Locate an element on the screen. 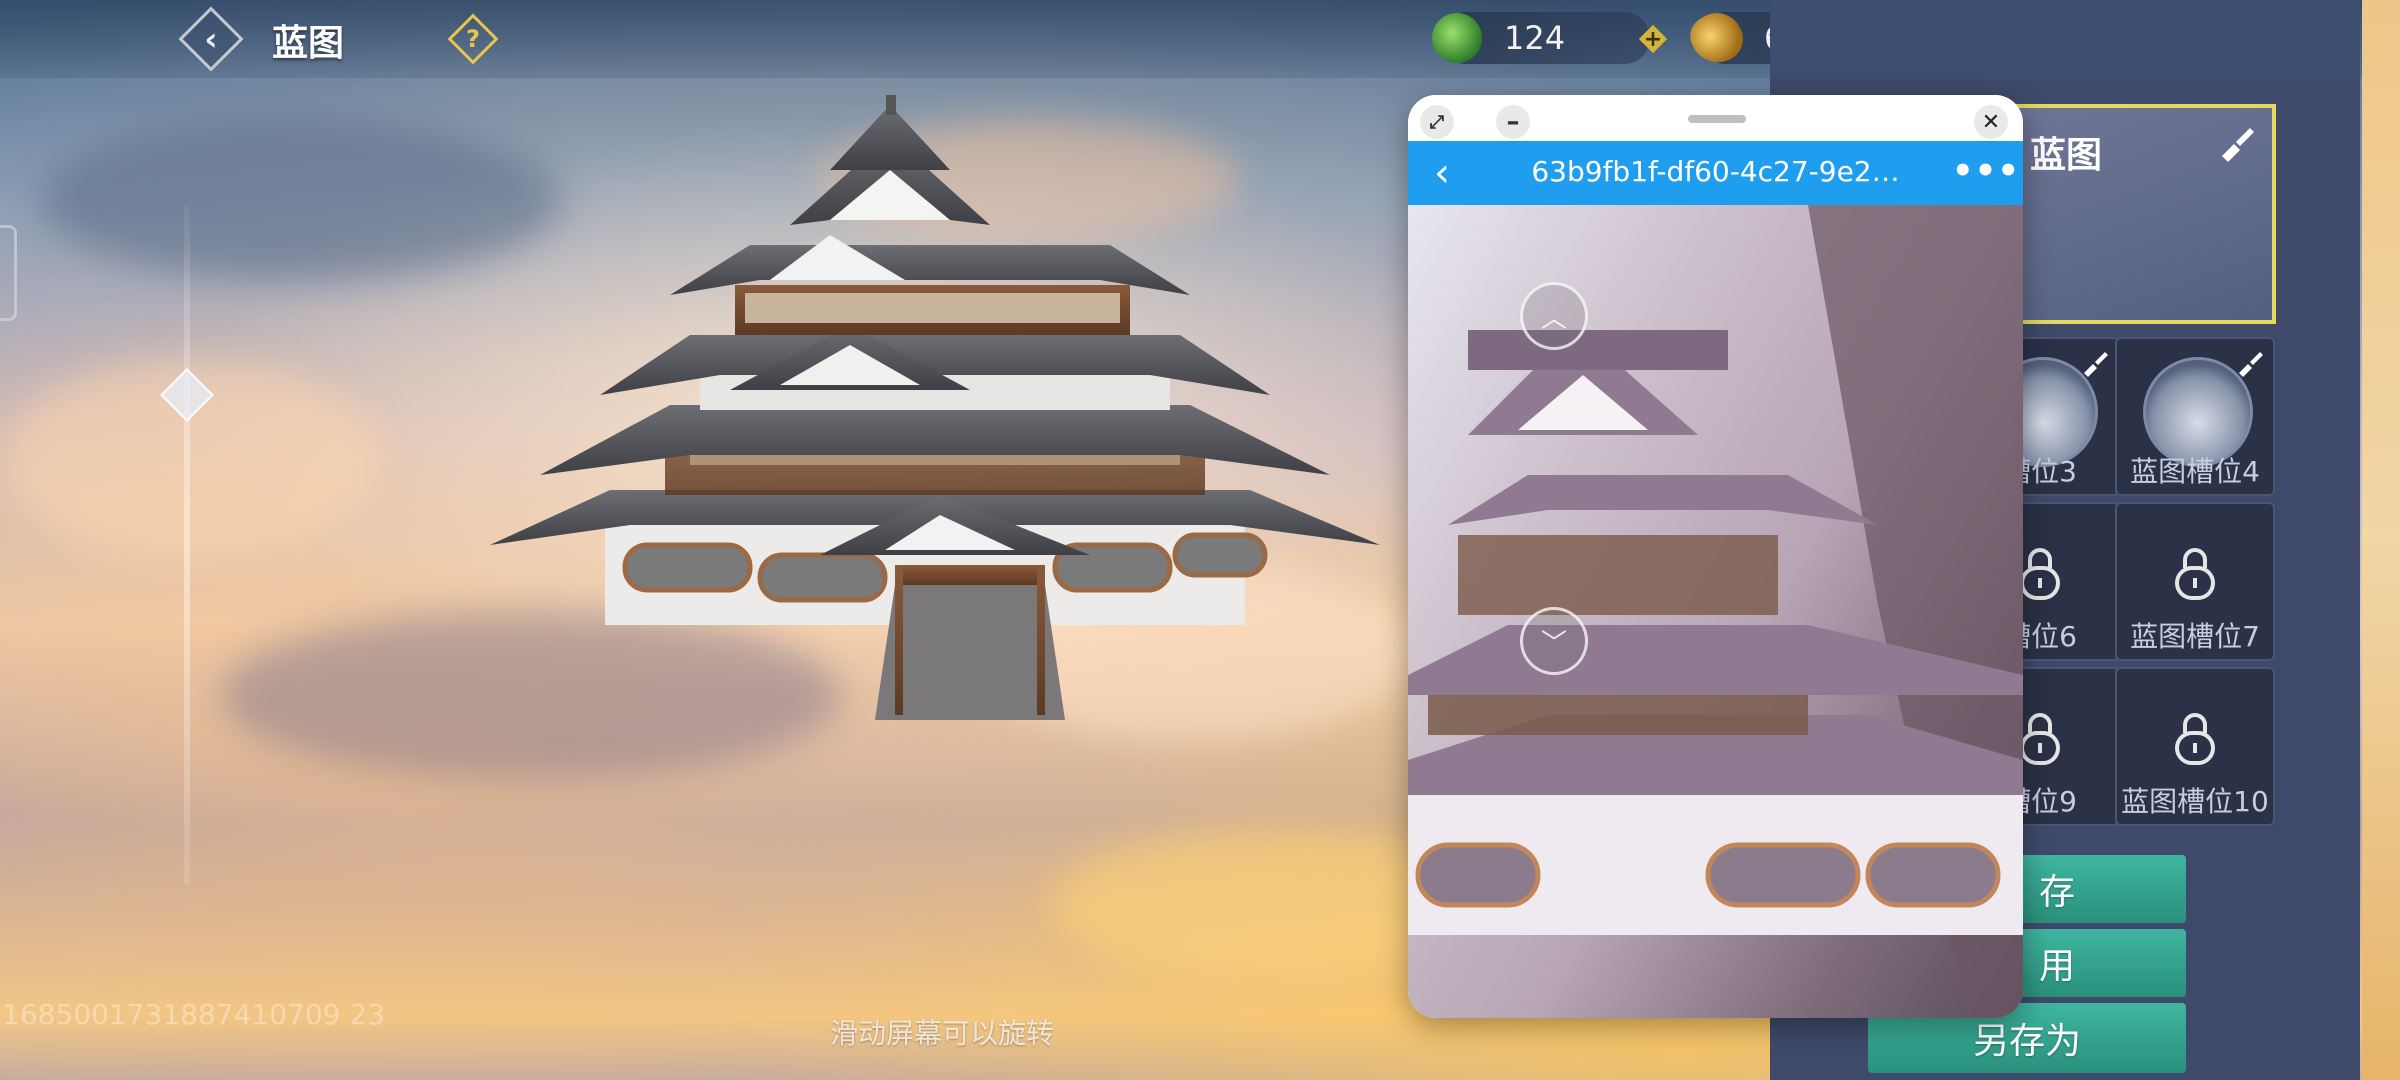 This screenshot has width=2400, height=1080. jade-icon is located at coordinates (1457, 38).